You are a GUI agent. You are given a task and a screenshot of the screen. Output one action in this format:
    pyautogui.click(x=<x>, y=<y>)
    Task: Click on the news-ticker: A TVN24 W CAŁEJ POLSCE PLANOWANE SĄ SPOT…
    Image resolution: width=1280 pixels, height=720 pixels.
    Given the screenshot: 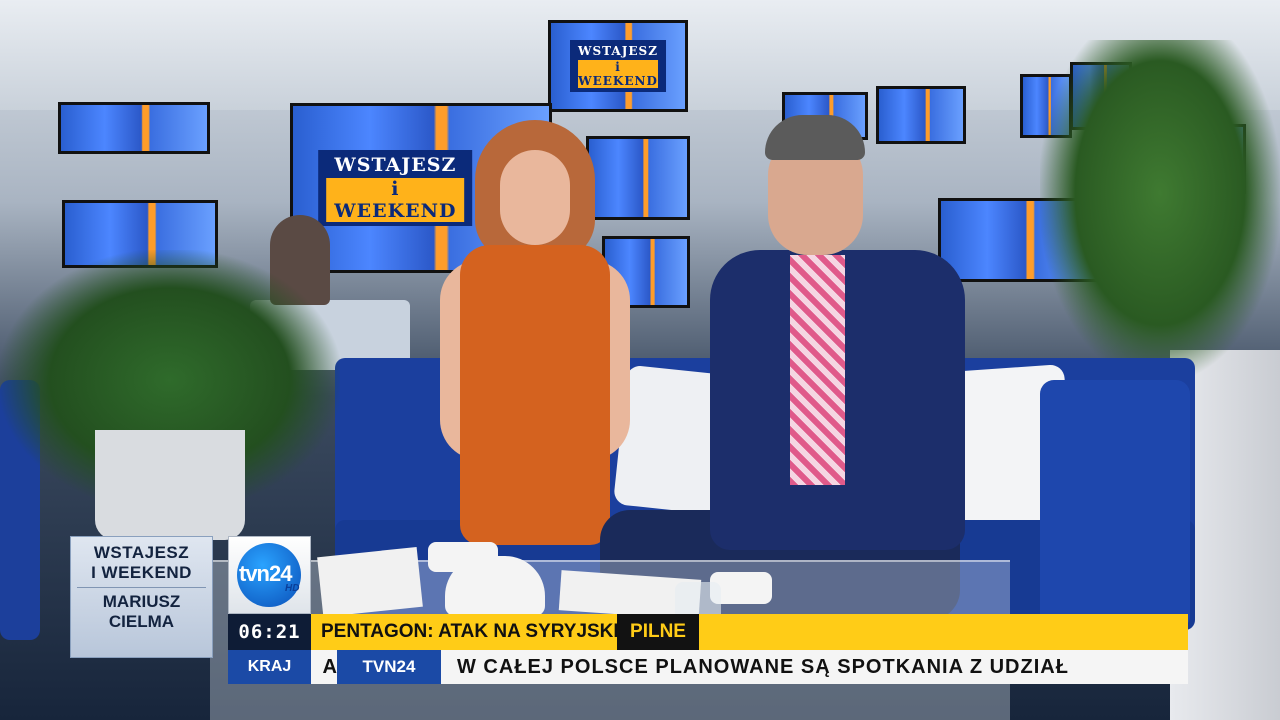 What is the action you would take?
    pyautogui.click(x=749, y=667)
    